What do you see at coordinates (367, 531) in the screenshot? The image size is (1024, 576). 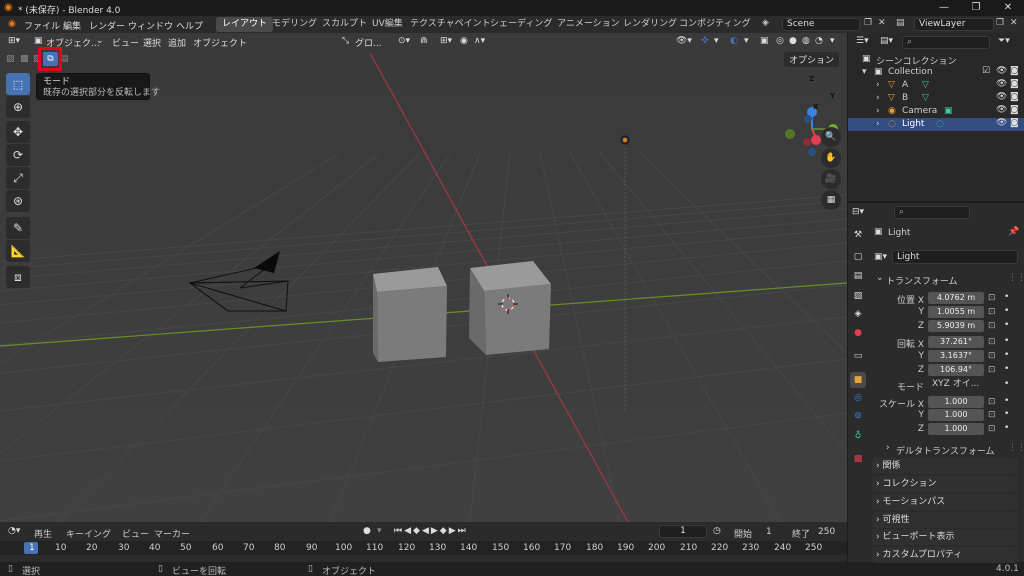 I see `record-icon: ●` at bounding box center [367, 531].